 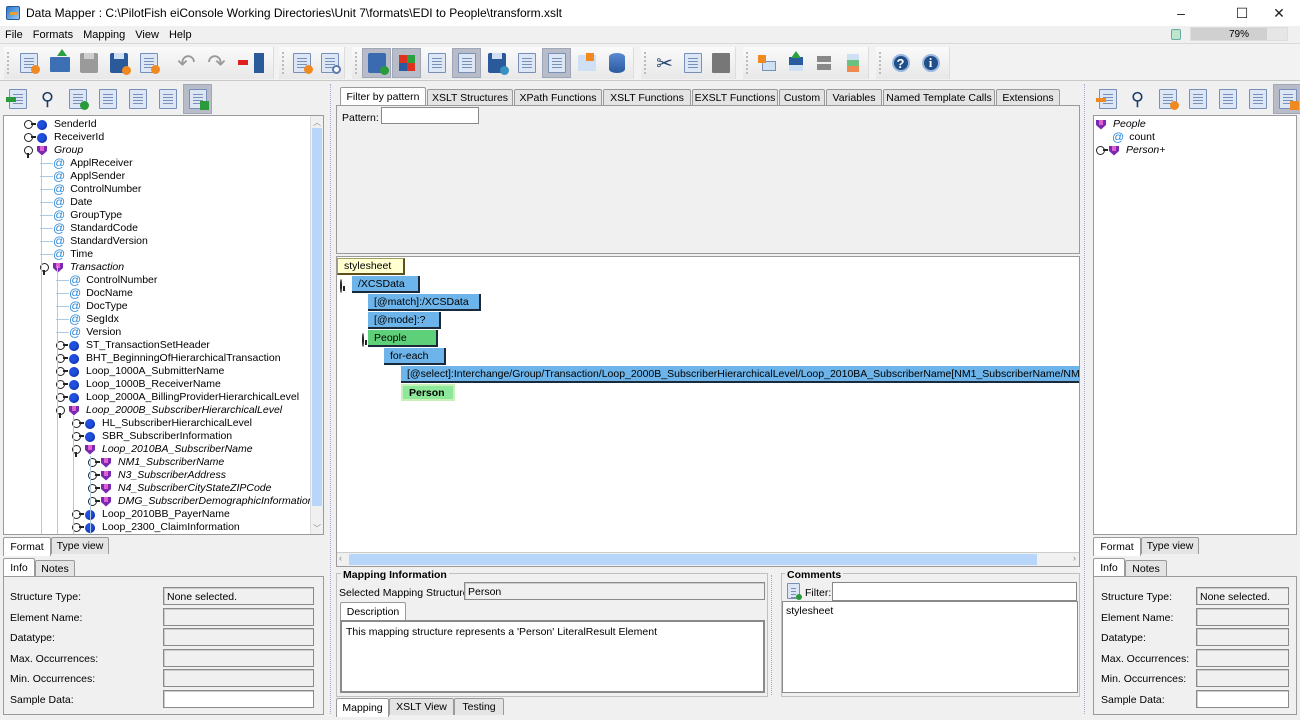 What do you see at coordinates (140, 371) in the screenshot?
I see `tree-item: Loop_1000A_SubmitterName` at bounding box center [140, 371].